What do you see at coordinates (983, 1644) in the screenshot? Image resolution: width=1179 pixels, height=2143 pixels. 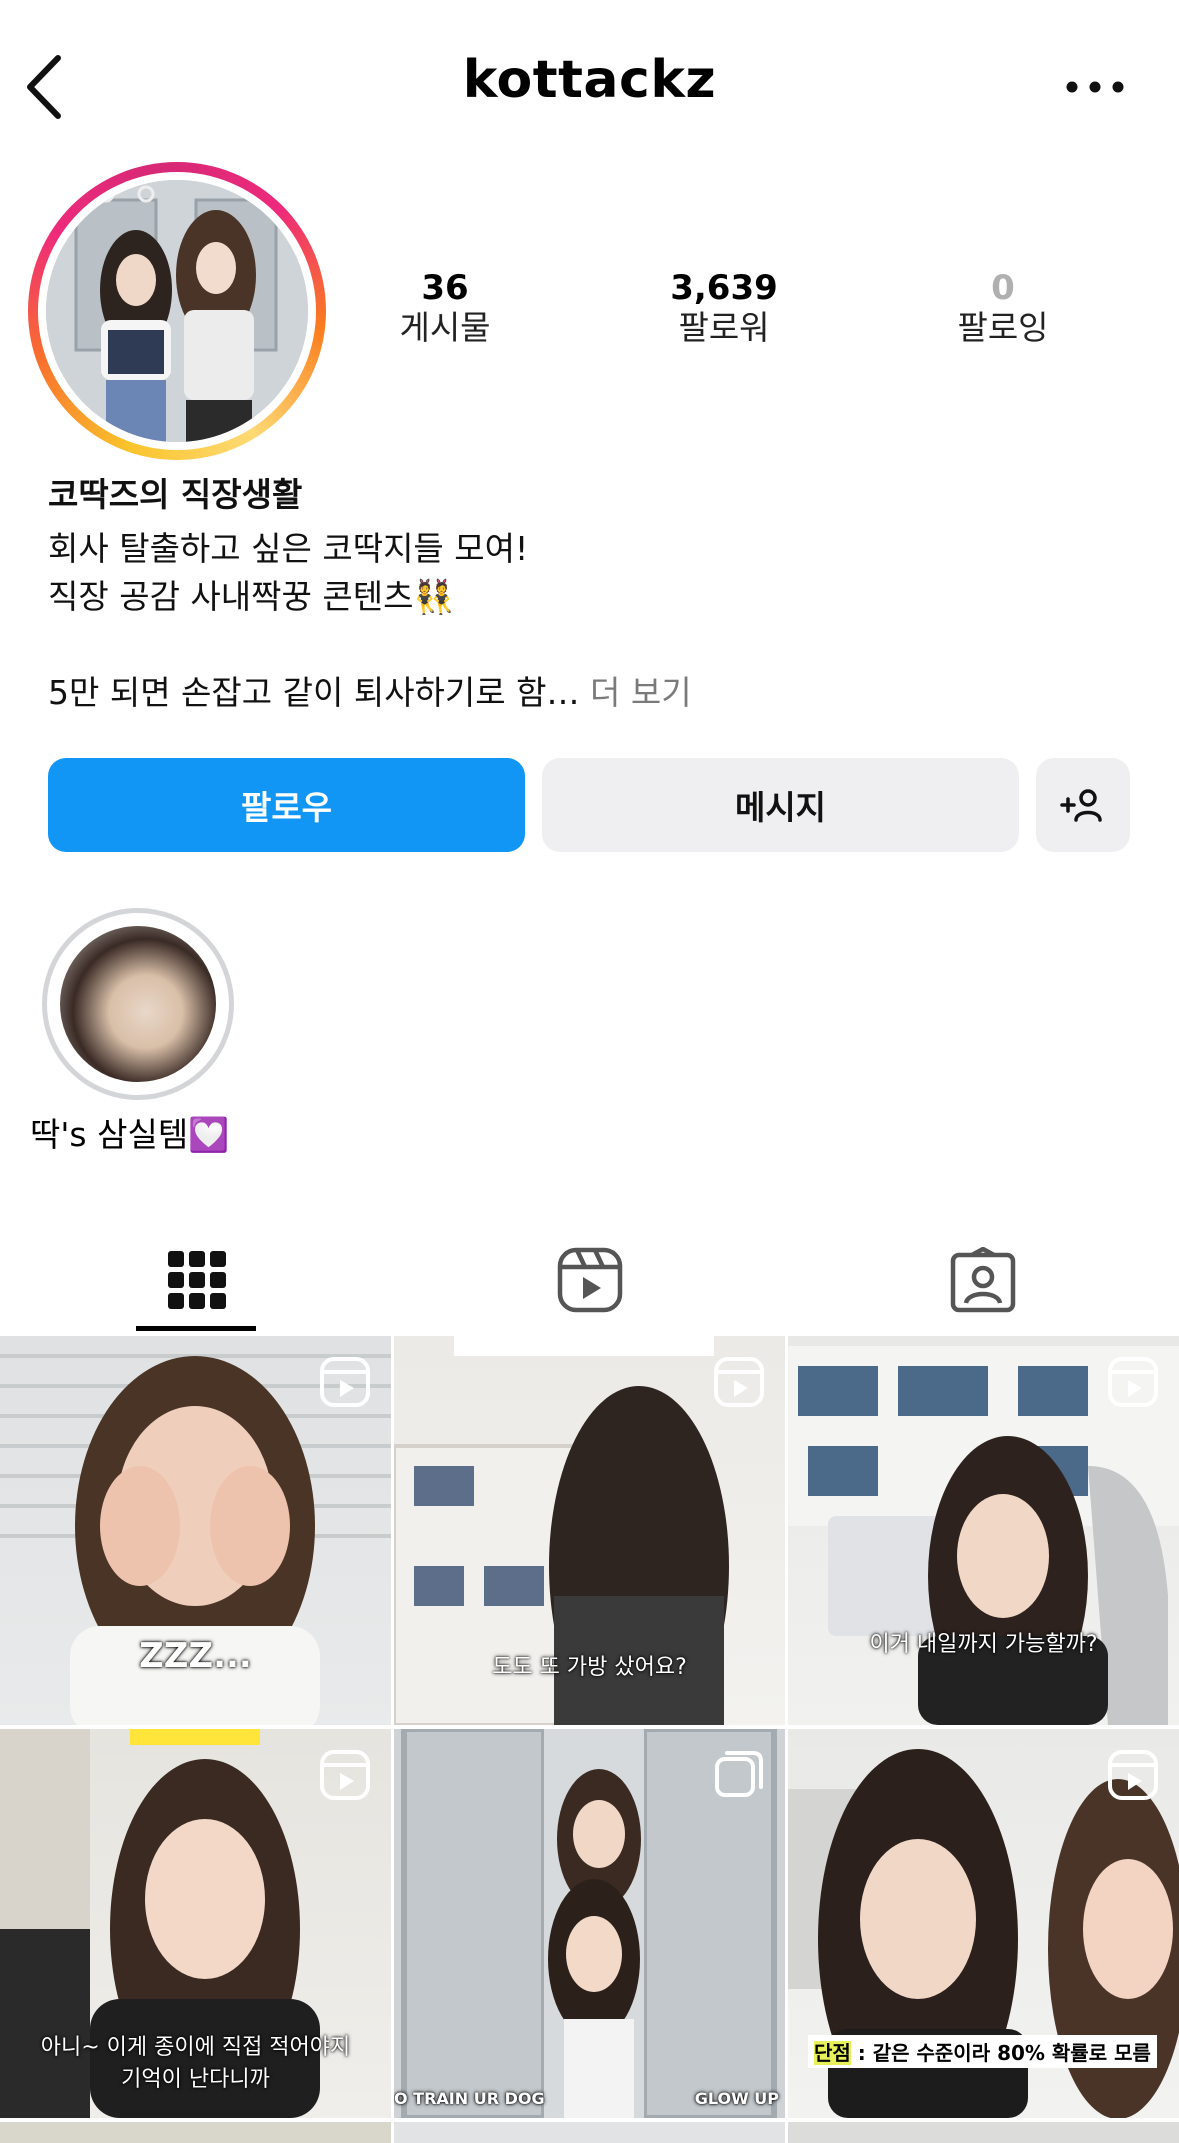 I see `post-caption: 이거 내일까지 가능할까?` at bounding box center [983, 1644].